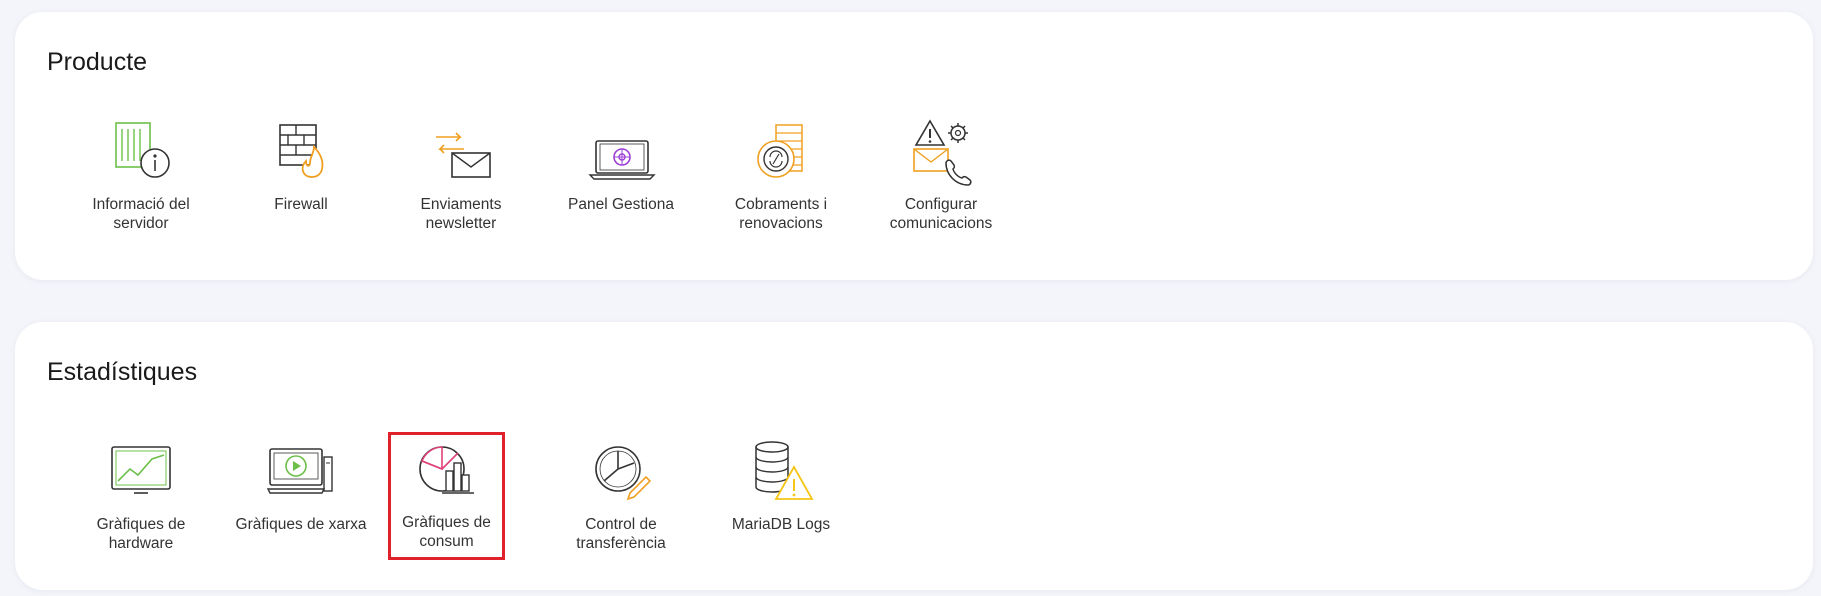 The image size is (1821, 596). What do you see at coordinates (942, 152) in the screenshot?
I see `communications-settings-icon` at bounding box center [942, 152].